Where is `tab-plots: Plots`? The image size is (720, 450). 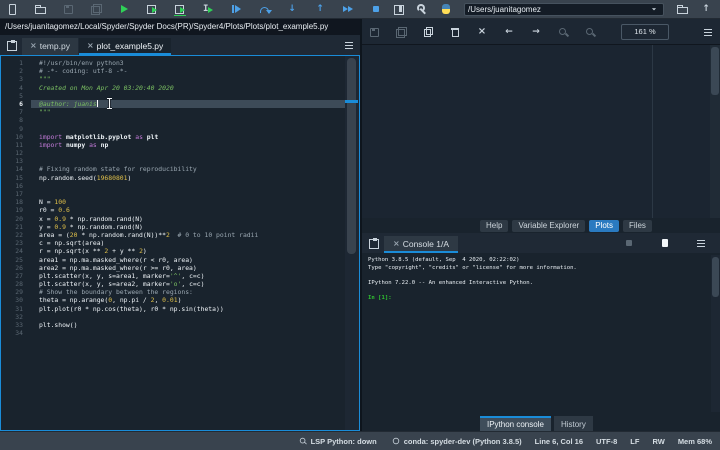
tab-plots: Plots is located at coordinates (604, 225).